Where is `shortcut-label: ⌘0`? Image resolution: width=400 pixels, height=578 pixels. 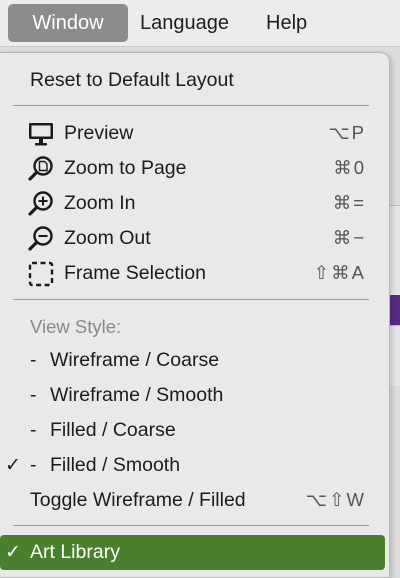 shortcut-label: ⌘0 is located at coordinates (349, 167).